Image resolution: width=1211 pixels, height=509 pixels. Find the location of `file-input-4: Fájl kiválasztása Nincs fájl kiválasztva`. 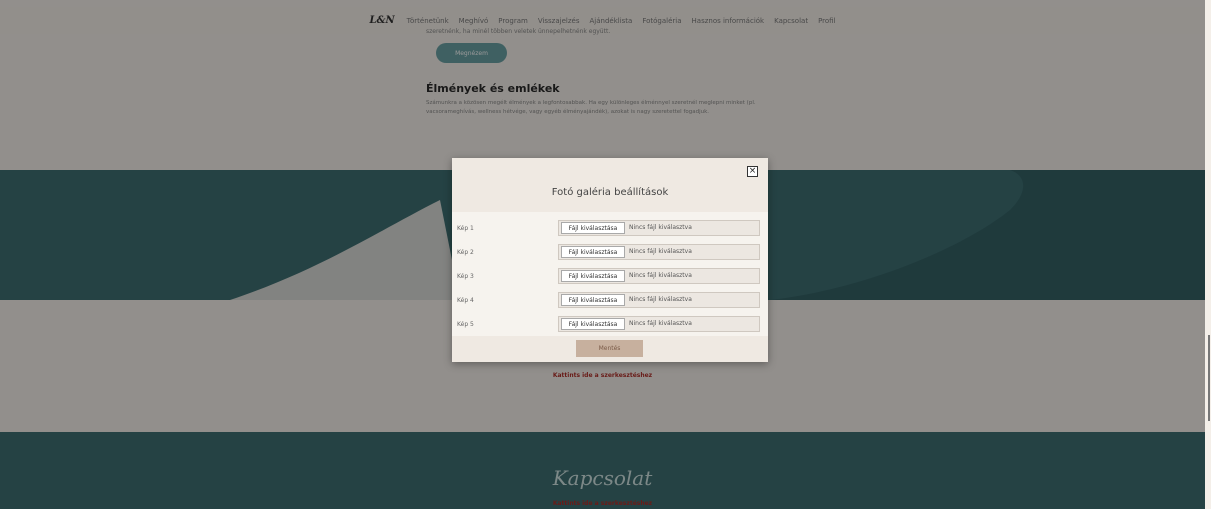

file-input-4: Fájl kiválasztása Nincs fájl kiválasztva is located at coordinates (659, 300).